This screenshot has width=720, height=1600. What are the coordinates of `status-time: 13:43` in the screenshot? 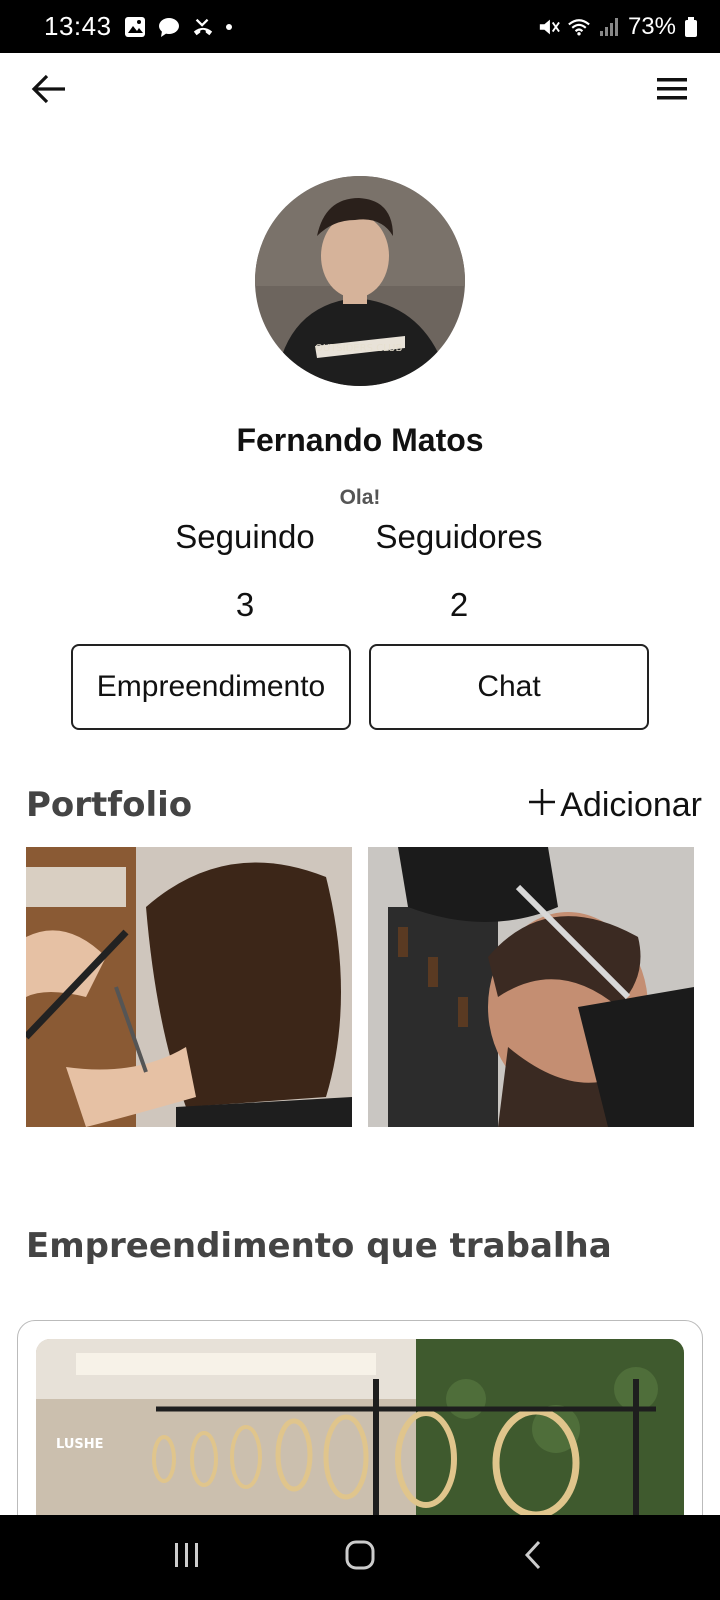 It's located at (78, 26).